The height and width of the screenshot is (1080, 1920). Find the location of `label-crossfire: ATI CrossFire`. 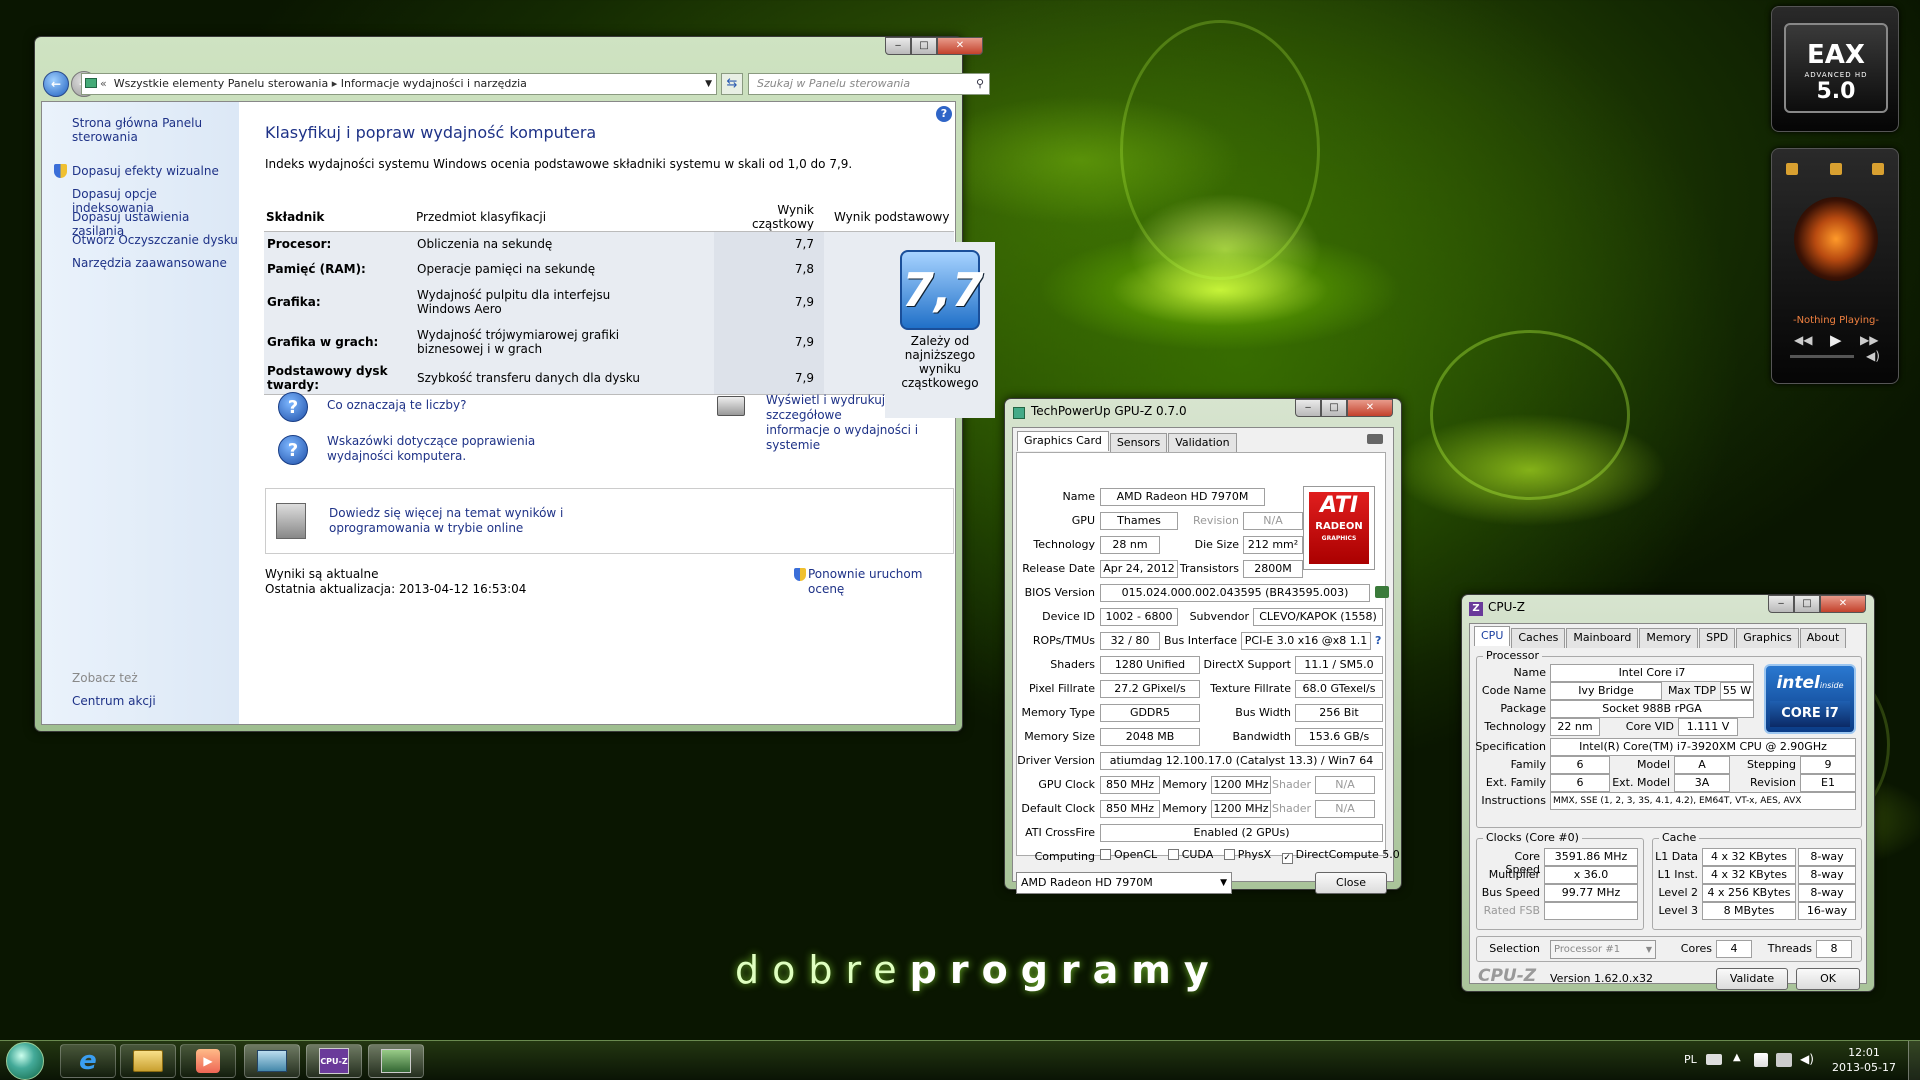

label-crossfire: ATI CrossFire is located at coordinates (1060, 832).